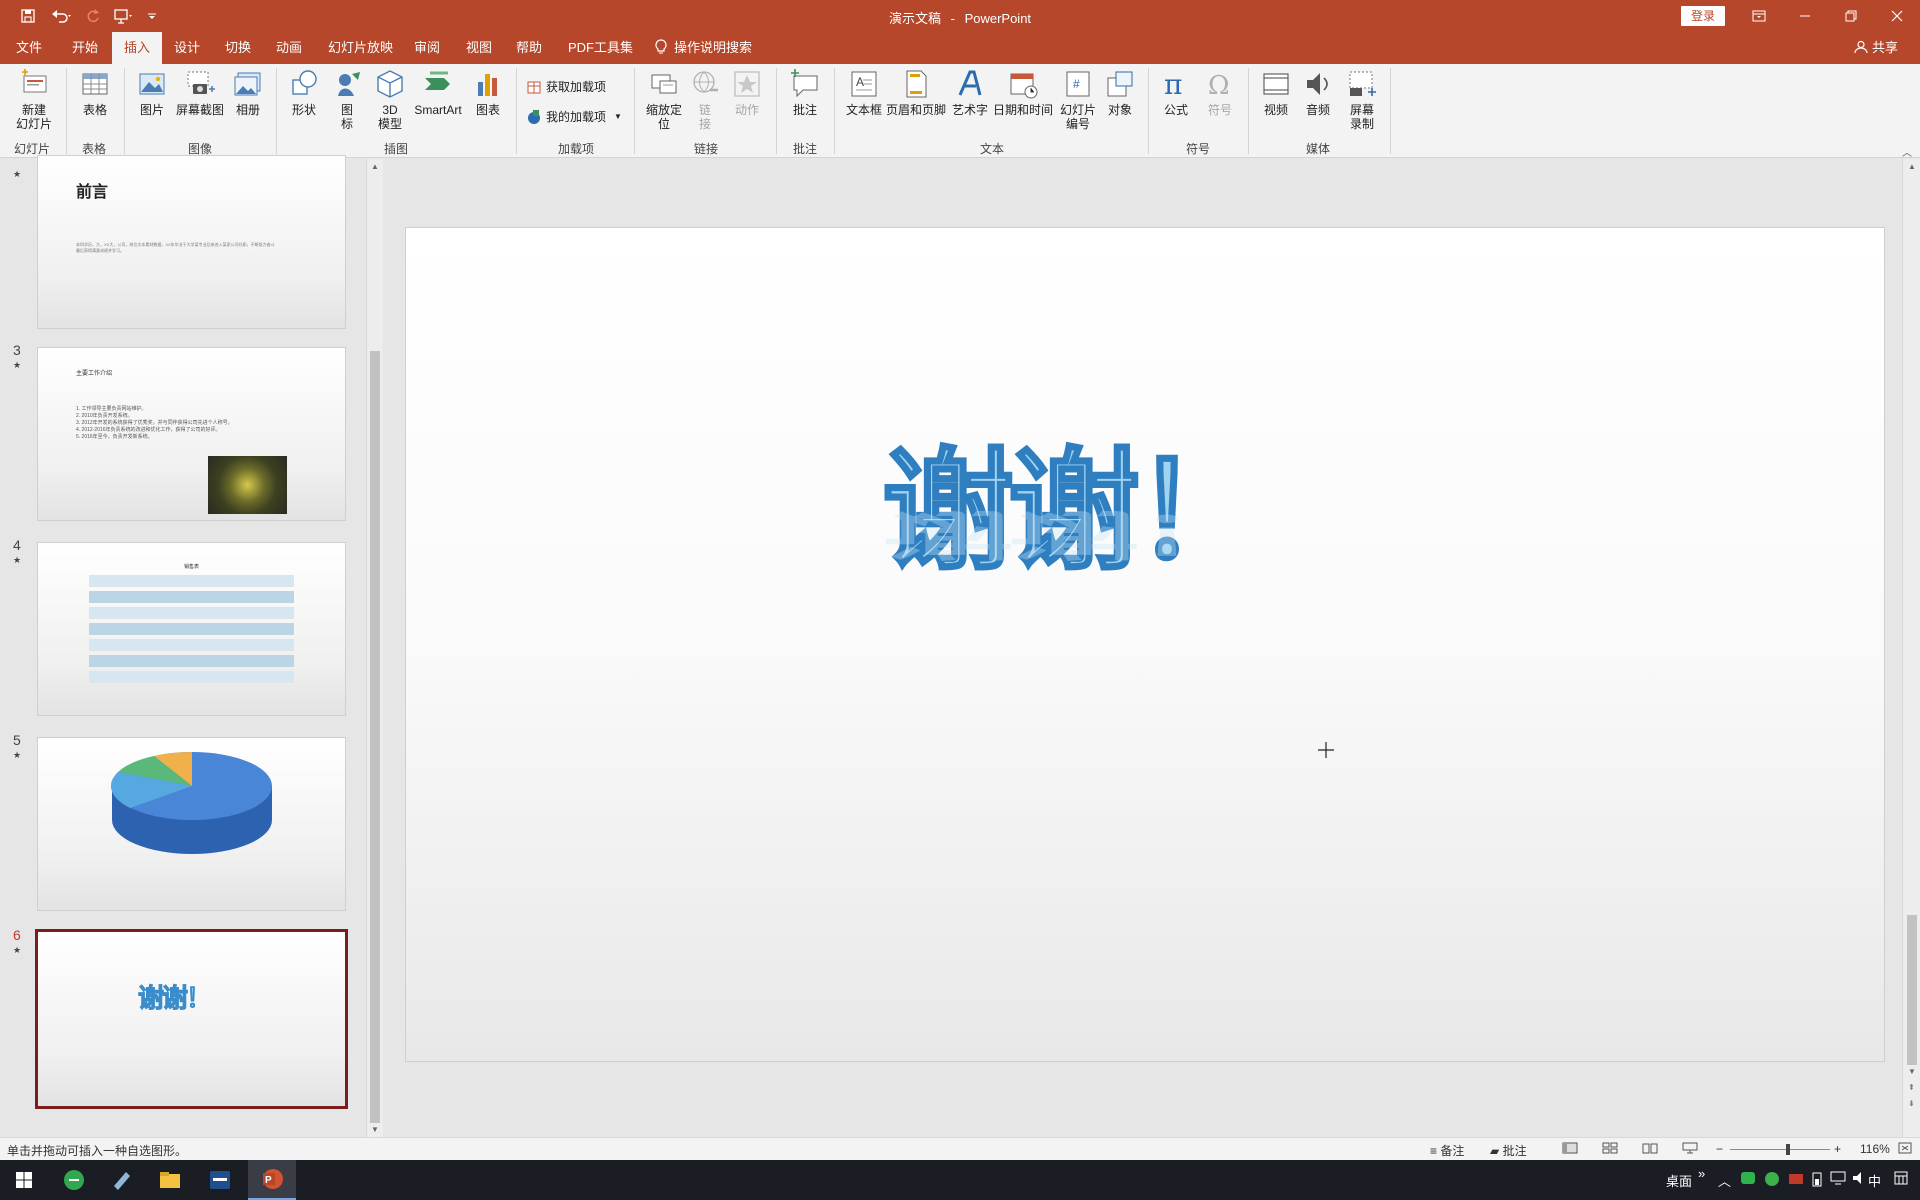 Image resolution: width=1920 pixels, height=1200 pixels. What do you see at coordinates (1911, 648) in the screenshot?
I see `editor-scrollbar: ▲ ▼ ⇞ ⇟` at bounding box center [1911, 648].